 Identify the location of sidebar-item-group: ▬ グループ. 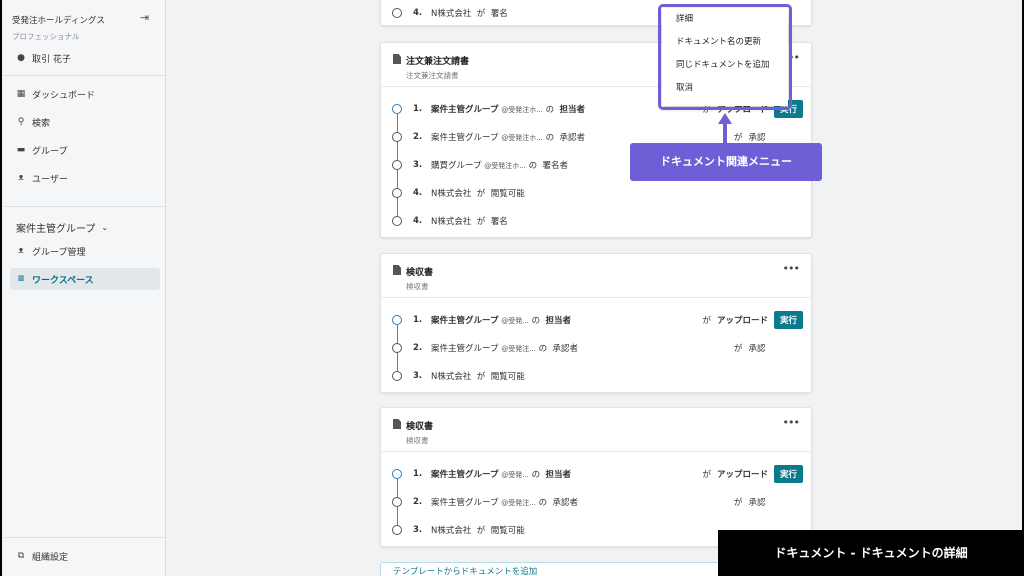
(85, 150).